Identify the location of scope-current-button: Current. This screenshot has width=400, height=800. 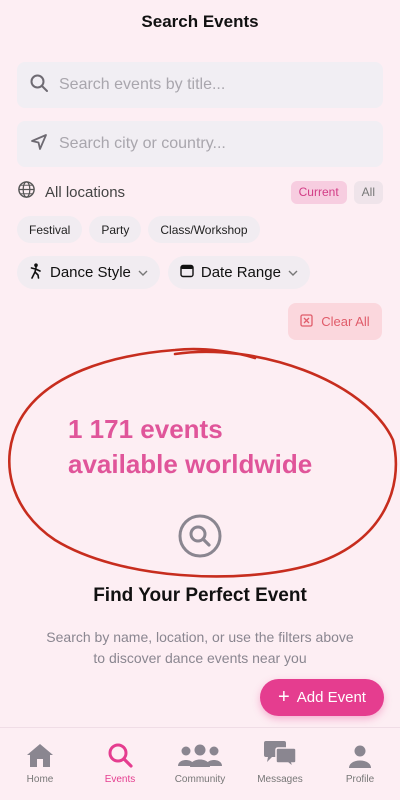
(318, 192).